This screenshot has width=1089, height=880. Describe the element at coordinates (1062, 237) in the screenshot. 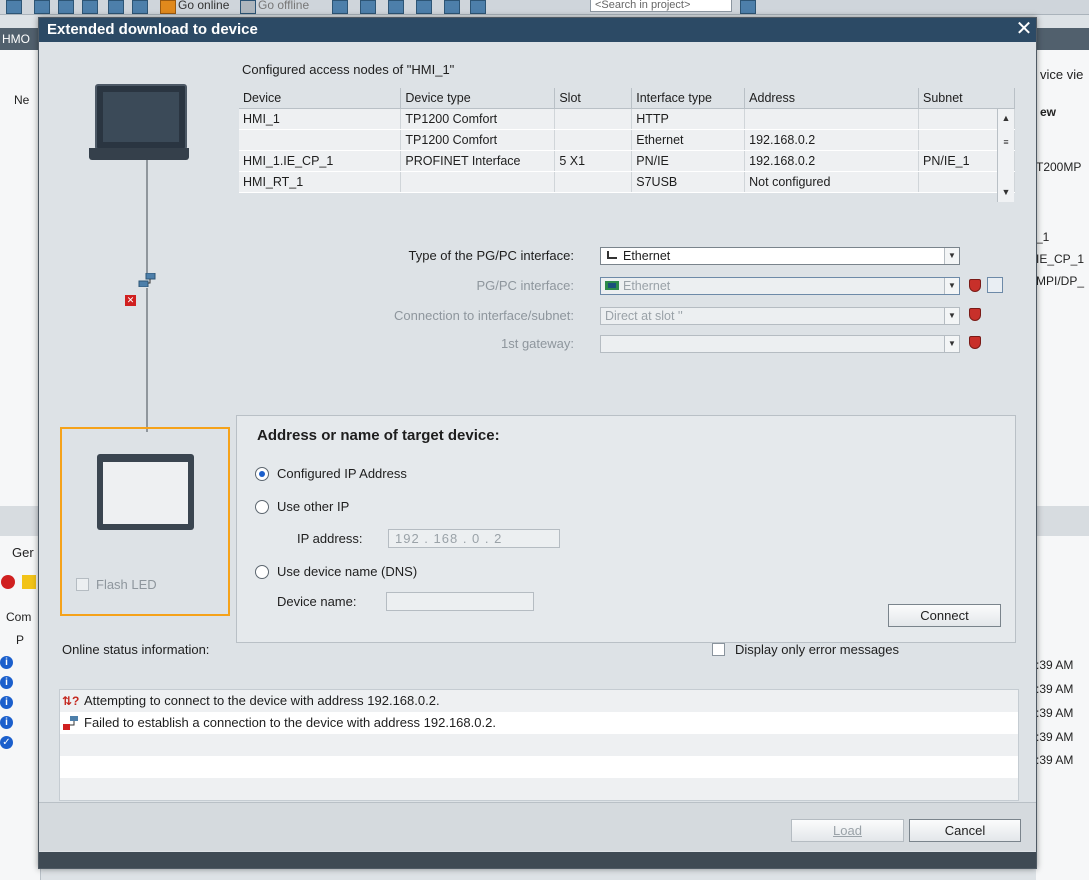

I see `device-list-item: _1` at that location.